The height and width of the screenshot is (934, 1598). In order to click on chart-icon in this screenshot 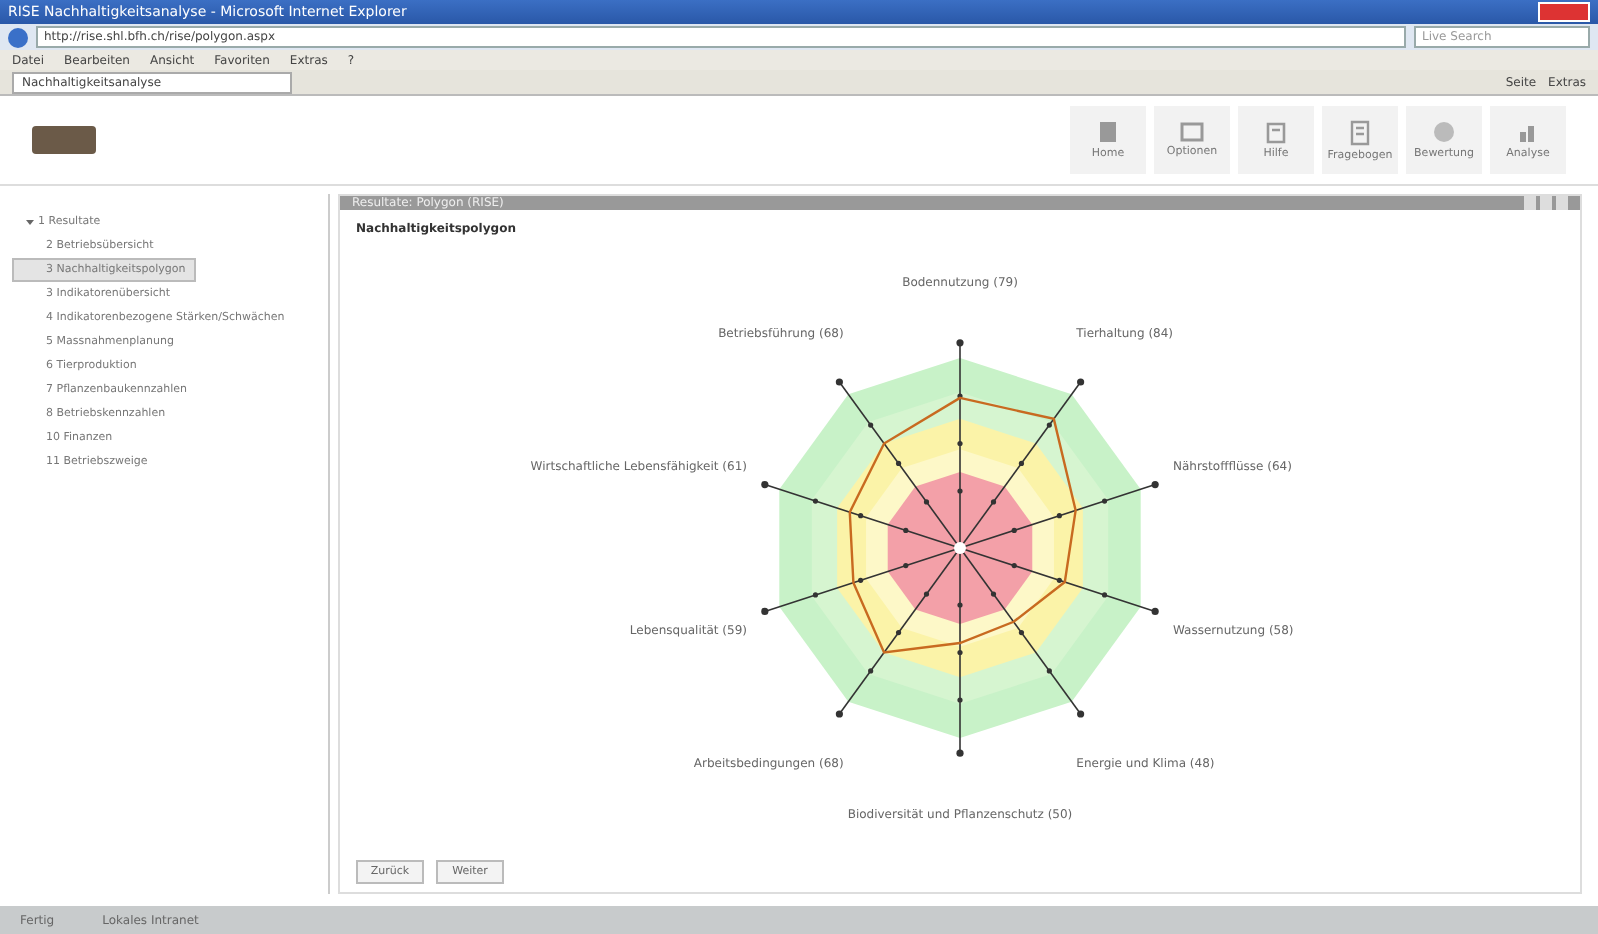, I will do `click(1528, 132)`.